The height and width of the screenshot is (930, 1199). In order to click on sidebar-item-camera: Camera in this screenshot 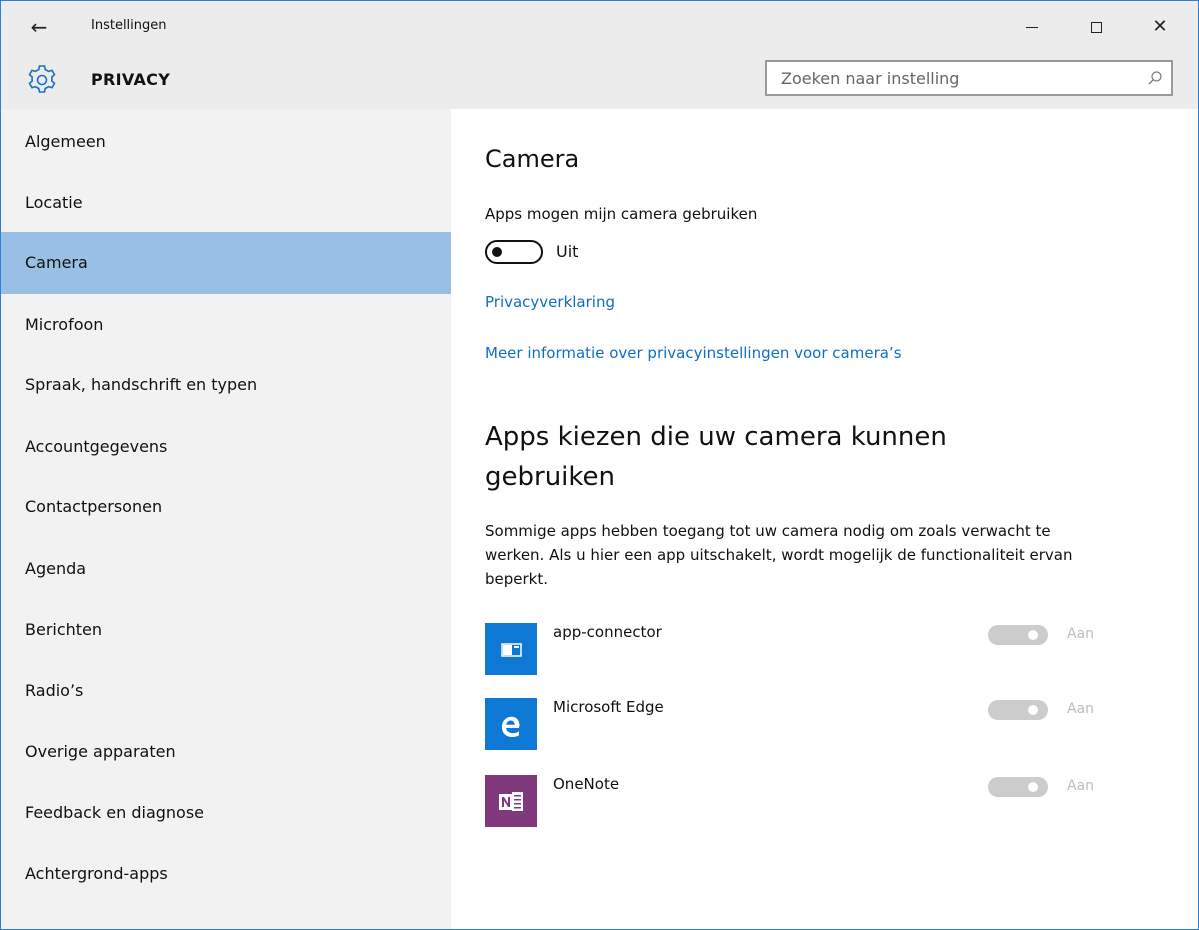, I will do `click(226, 263)`.